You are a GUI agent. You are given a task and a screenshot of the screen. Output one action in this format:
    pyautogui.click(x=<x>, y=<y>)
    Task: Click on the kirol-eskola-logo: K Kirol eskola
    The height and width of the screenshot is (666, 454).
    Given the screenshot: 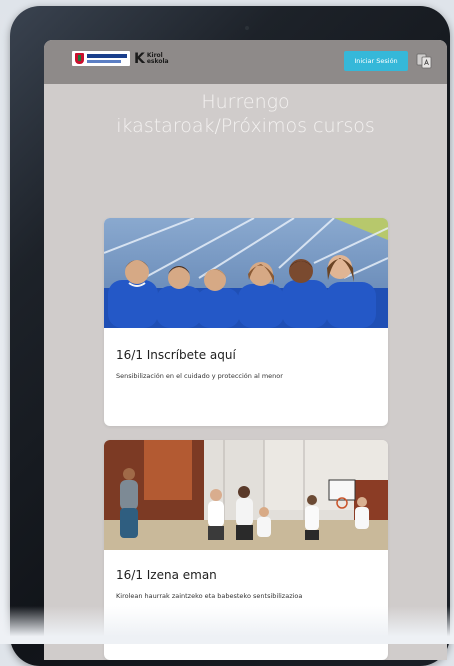 What is the action you would take?
    pyautogui.click(x=151, y=59)
    